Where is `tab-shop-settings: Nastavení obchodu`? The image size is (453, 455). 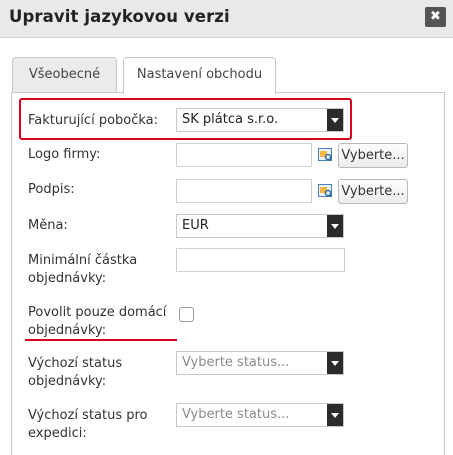 tab-shop-settings: Nastavení obchodu is located at coordinates (199, 75).